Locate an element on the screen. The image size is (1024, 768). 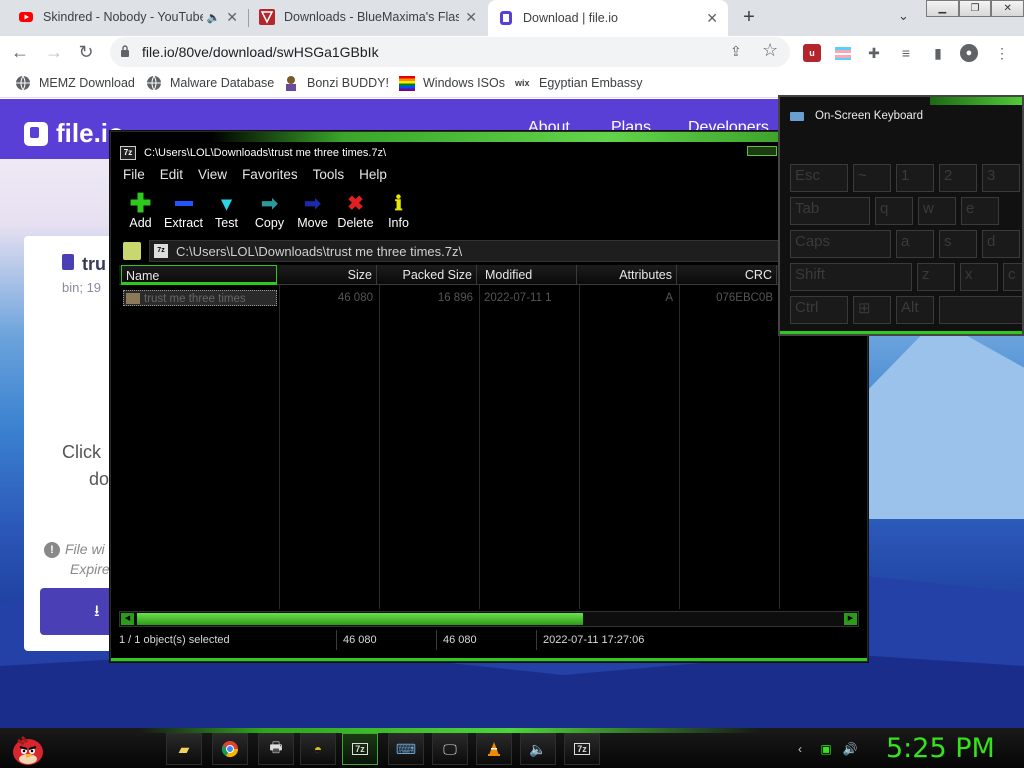
tab-flashpoint: Downloads - BlueMaxima's Flashpoint ✕ is located at coordinates (368, 17).